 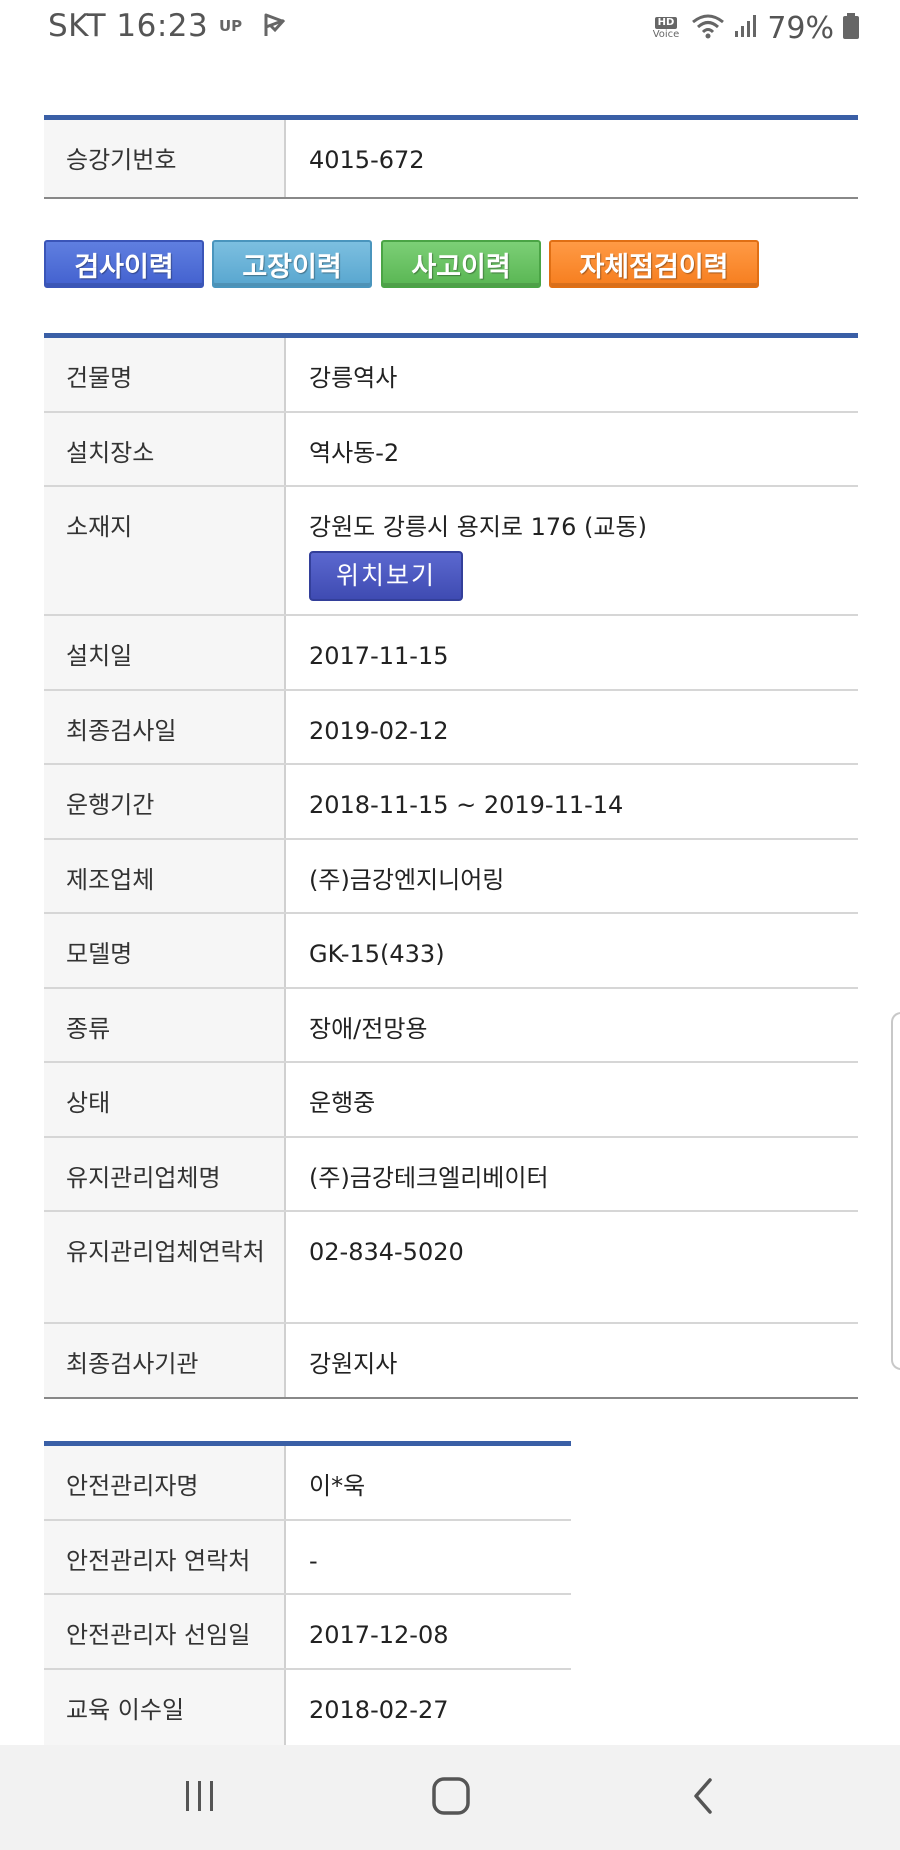 I want to click on training-date-label: 교육 이수일, so click(x=165, y=1710).